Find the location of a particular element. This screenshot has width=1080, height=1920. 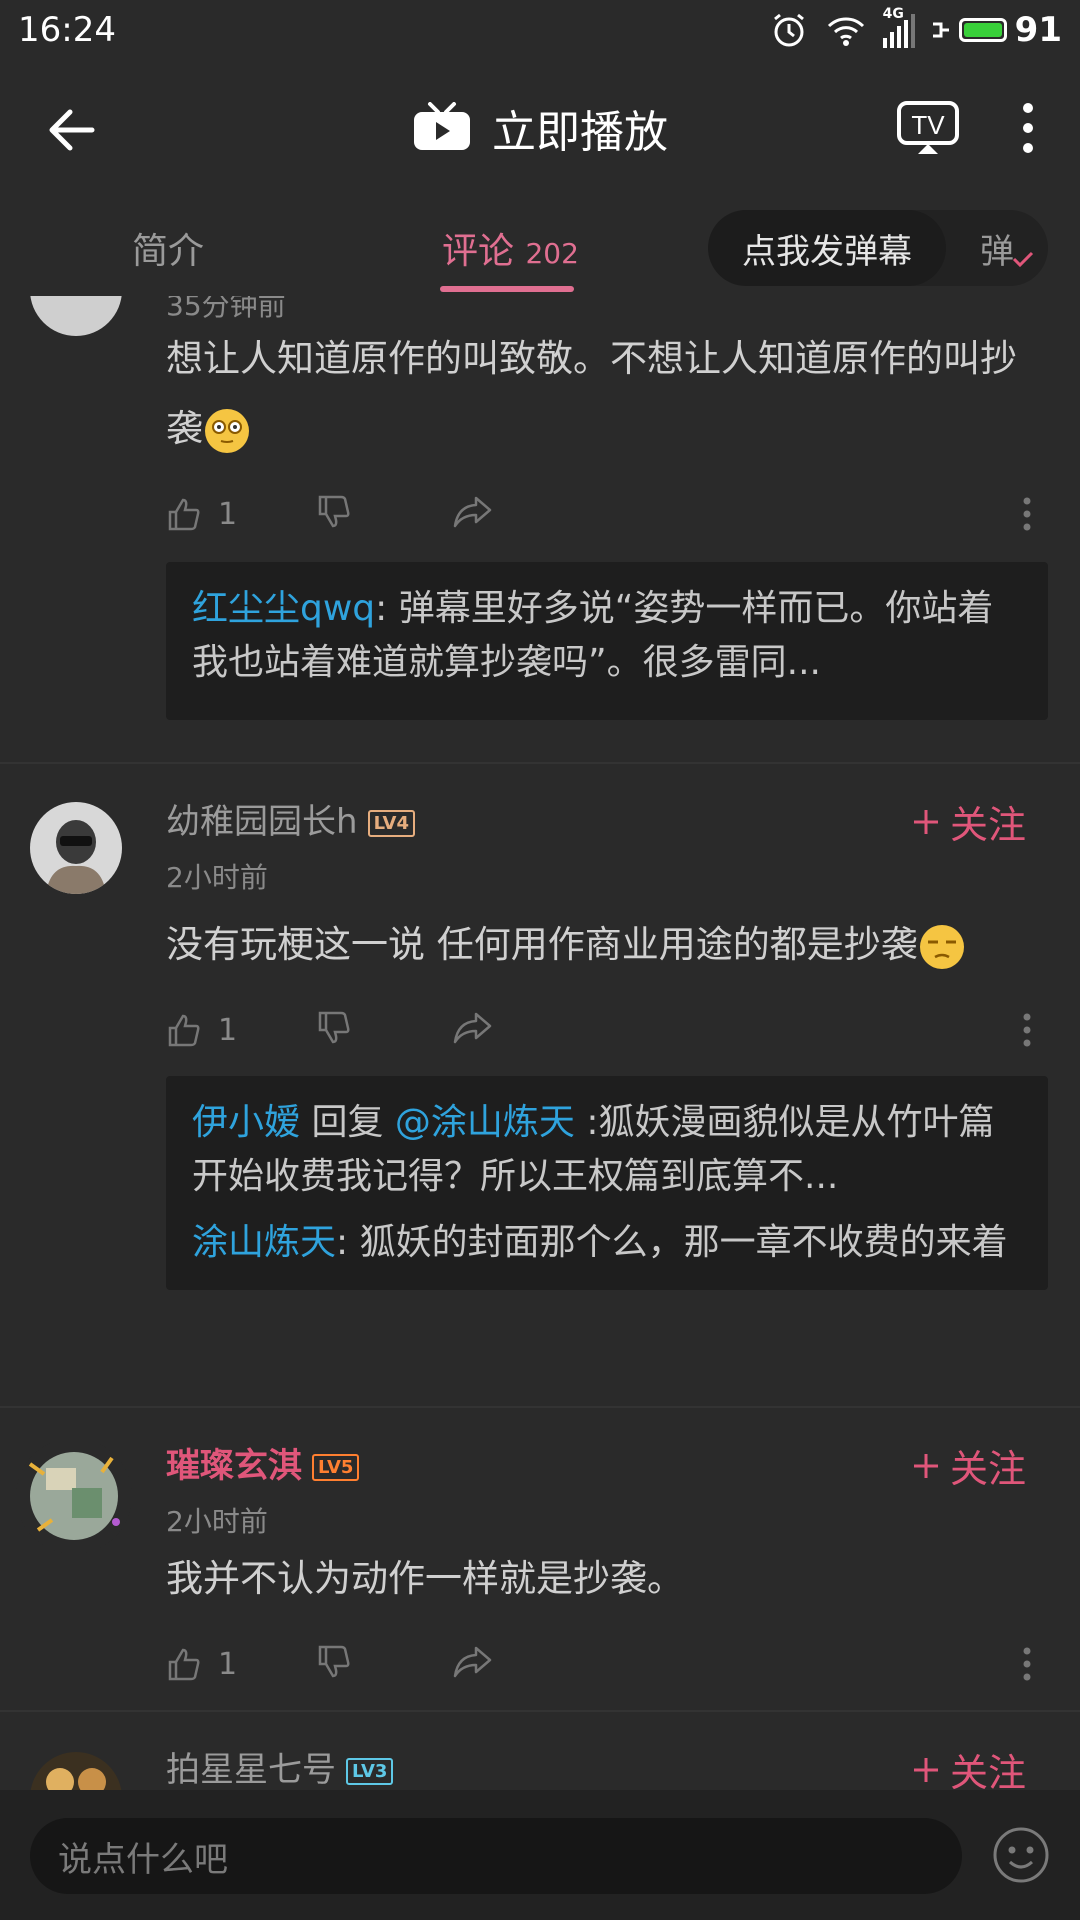

danmaku-toggle-button: 弹 is located at coordinates (997, 248).